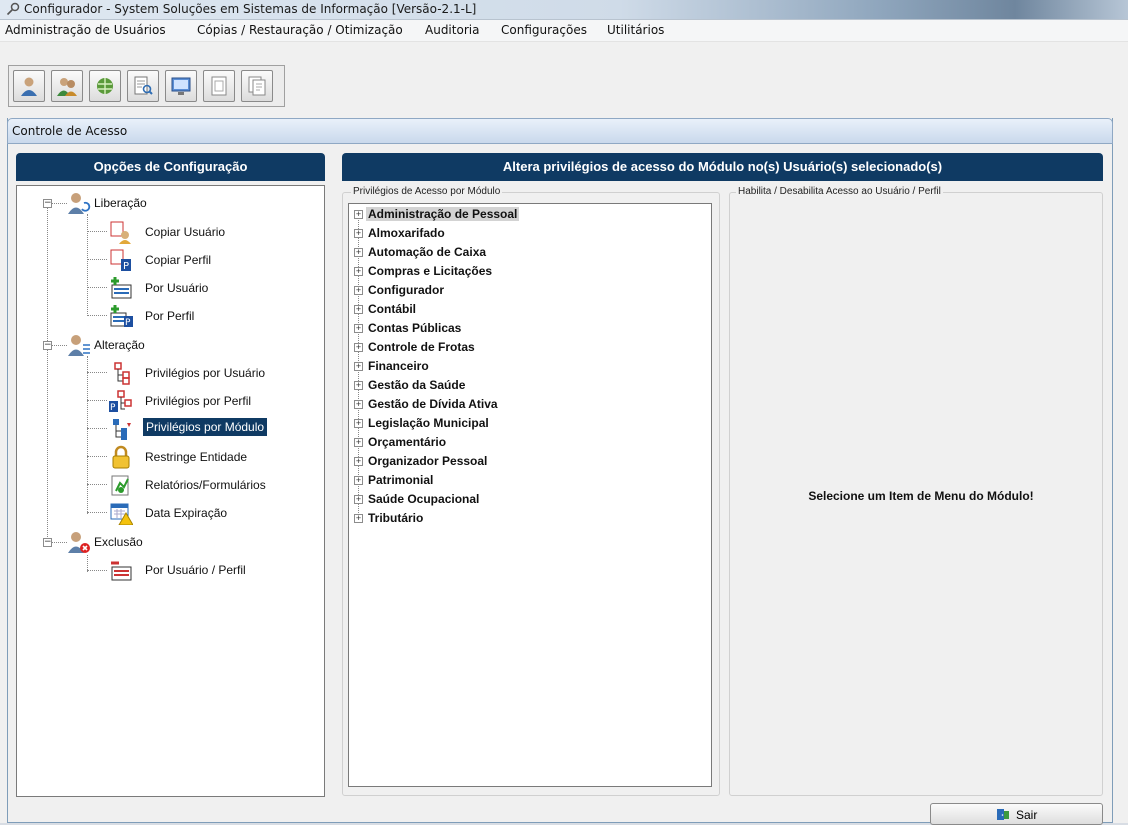  Describe the element at coordinates (169, 316) in the screenshot. I see `tree-item-por-perfil: Por Perfil` at that location.